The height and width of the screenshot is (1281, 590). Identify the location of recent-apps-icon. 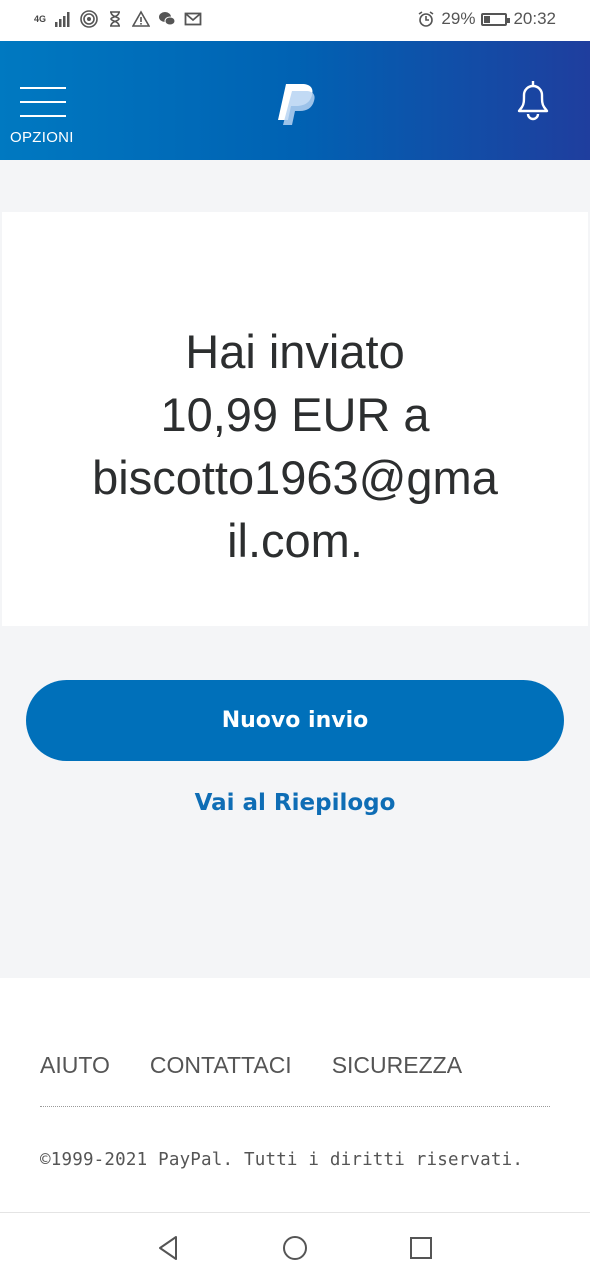
(421, 1248).